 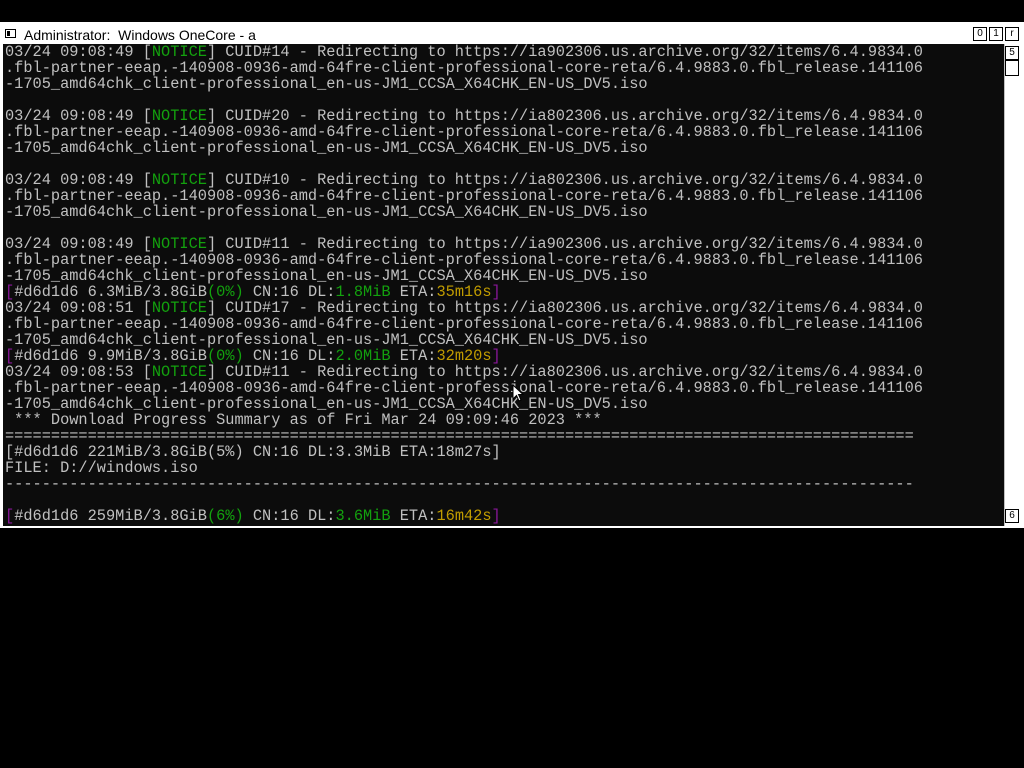 I want to click on console-text: (6%), so click(x=225, y=516).